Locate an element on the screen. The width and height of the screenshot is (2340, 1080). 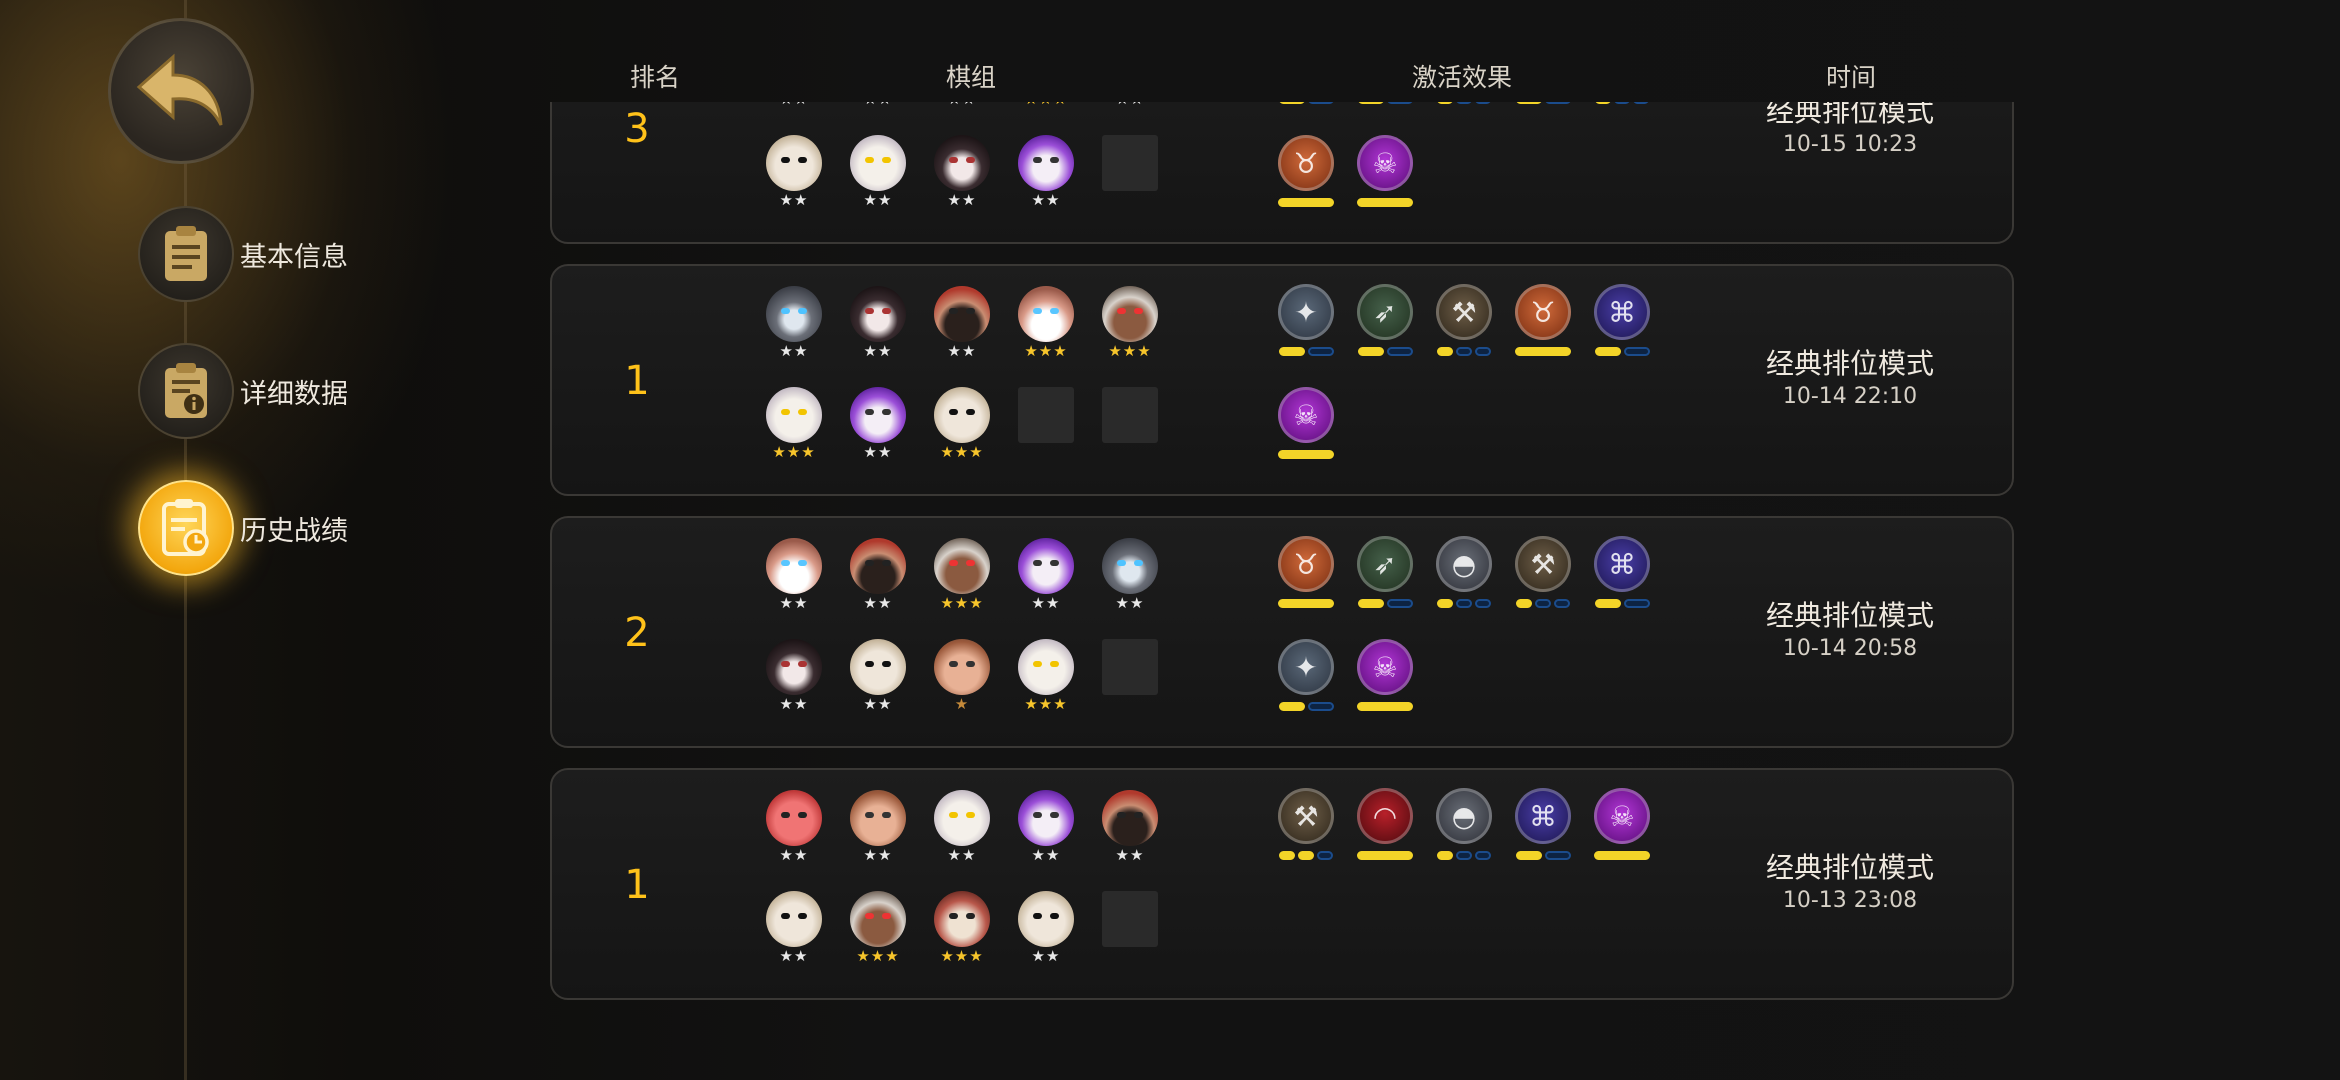
owl-mask-piece: ★★★ is located at coordinates (962, 930).